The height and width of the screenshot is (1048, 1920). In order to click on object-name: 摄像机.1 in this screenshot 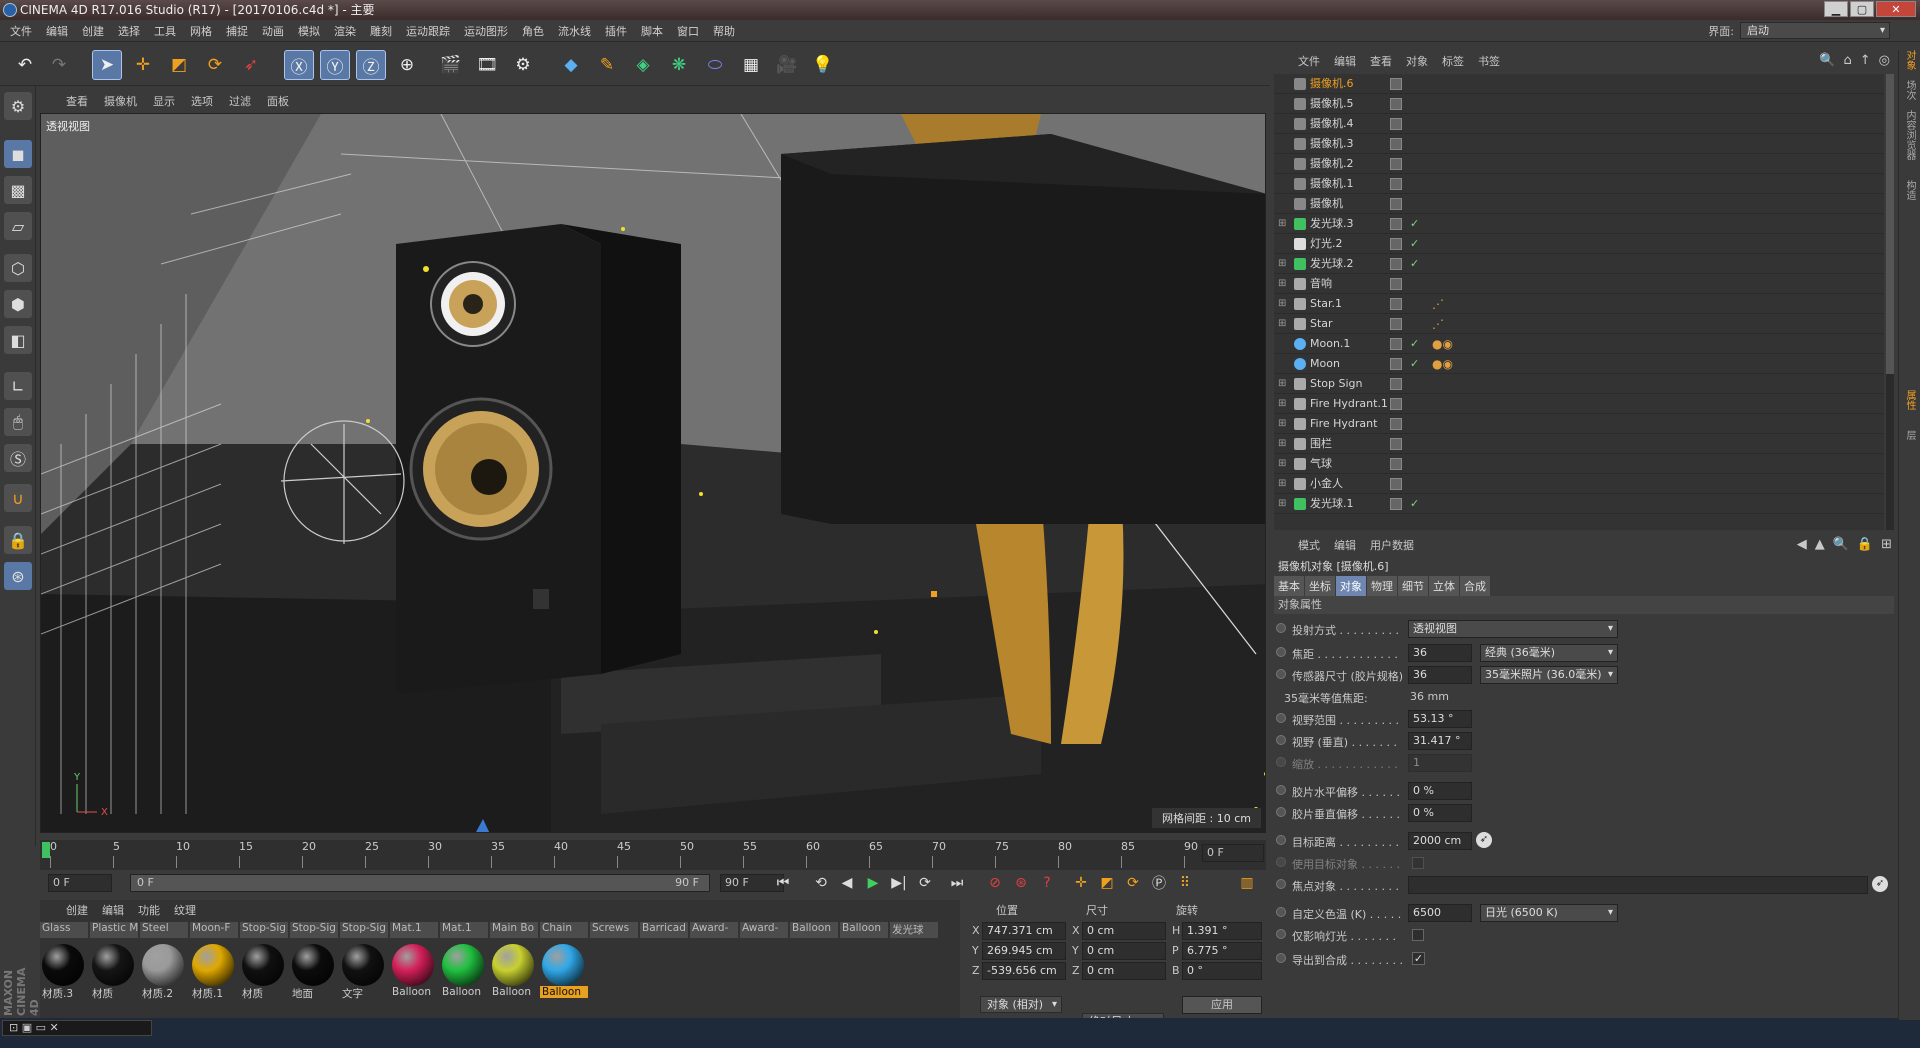, I will do `click(1332, 184)`.